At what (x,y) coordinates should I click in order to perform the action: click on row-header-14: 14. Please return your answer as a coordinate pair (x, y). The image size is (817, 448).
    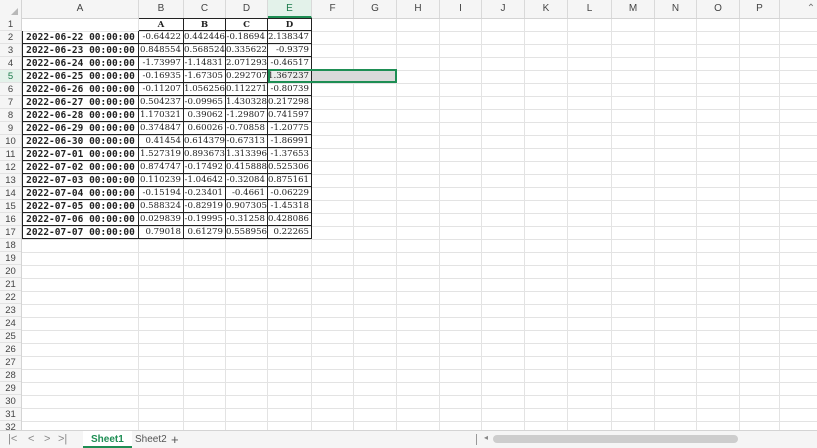
    Looking at the image, I should click on (10, 193).